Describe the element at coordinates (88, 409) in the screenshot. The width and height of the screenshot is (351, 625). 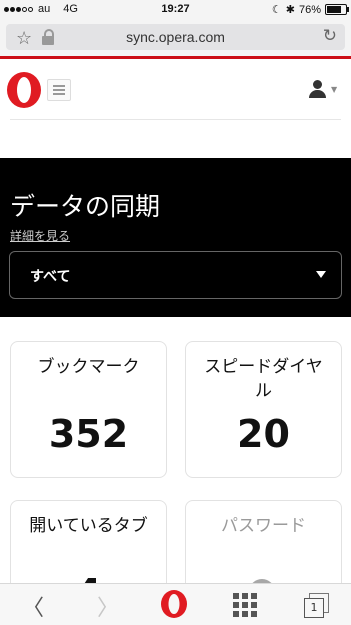
I see `bookmarks-card: ブックマーク 352` at that location.